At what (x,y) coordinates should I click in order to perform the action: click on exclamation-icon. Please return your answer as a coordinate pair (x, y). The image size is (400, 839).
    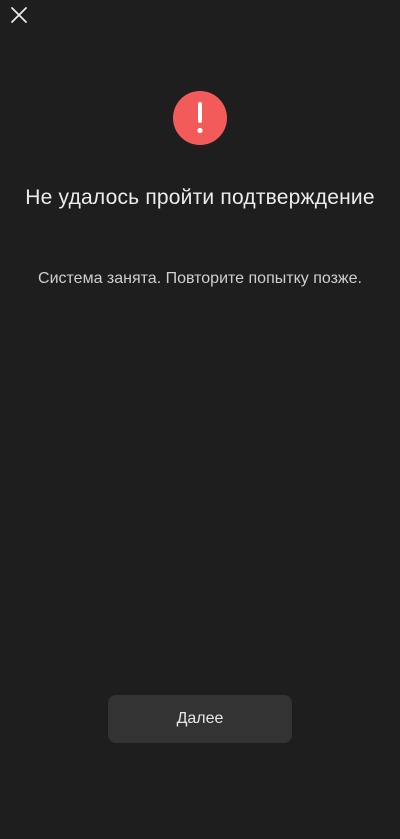
    Looking at the image, I should click on (200, 118).